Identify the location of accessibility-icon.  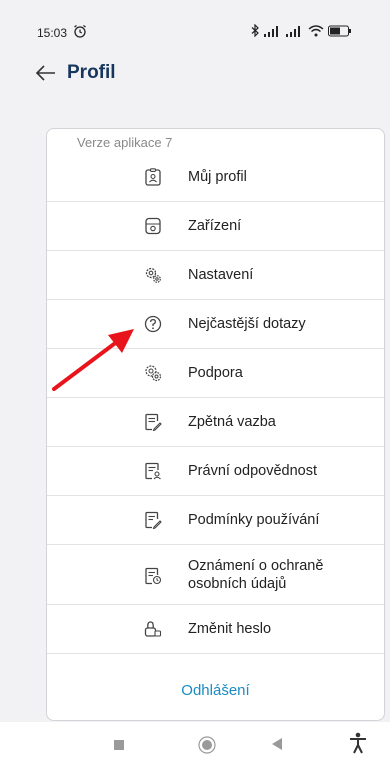
(358, 743).